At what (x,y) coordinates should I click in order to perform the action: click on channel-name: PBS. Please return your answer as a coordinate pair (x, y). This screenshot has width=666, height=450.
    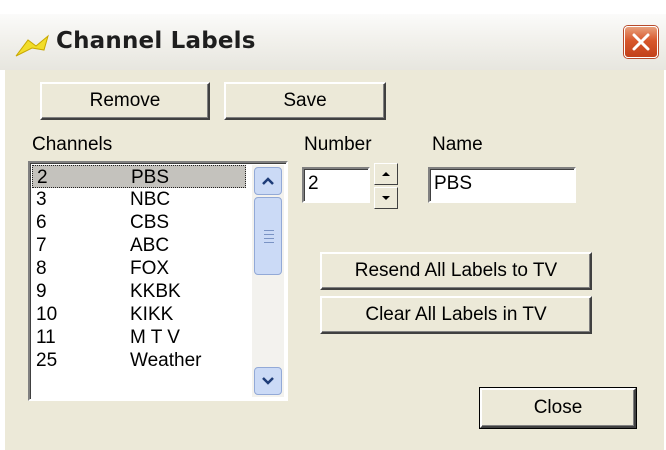
    Looking at the image, I should click on (150, 177).